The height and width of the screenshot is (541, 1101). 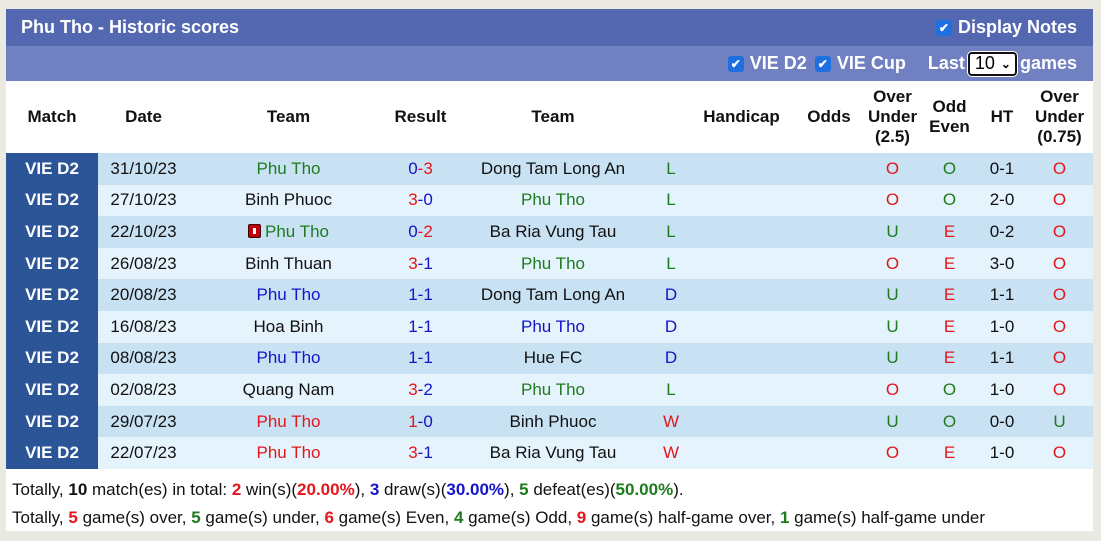 I want to click on display-notes-toggle: ✔ Display Notes, so click(x=1006, y=27).